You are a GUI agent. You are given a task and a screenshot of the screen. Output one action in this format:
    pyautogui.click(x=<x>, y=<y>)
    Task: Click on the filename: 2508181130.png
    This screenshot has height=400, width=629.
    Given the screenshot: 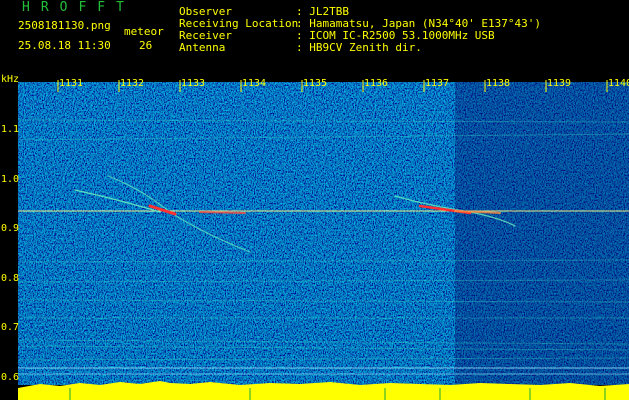 What is the action you would take?
    pyautogui.click(x=64, y=25)
    